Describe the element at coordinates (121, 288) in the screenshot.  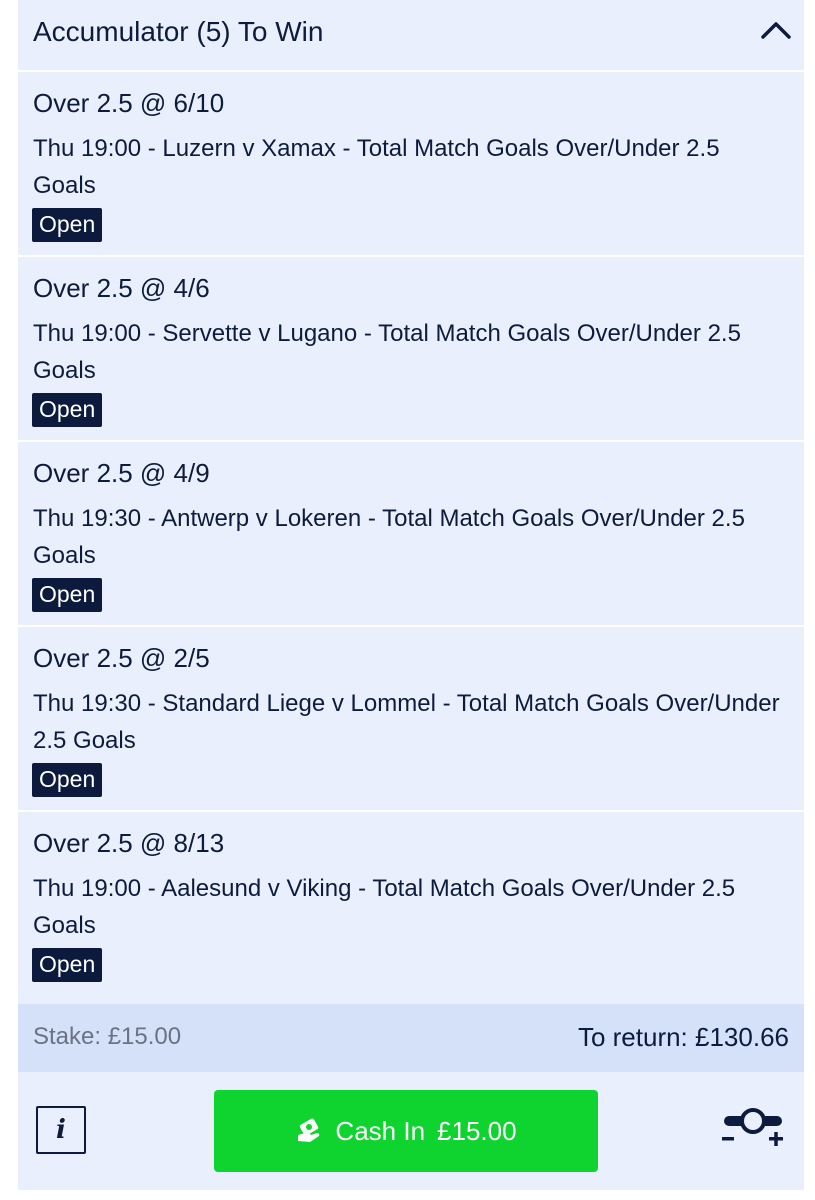
I see `leg-selection: Over 2.5 @ 4/6` at that location.